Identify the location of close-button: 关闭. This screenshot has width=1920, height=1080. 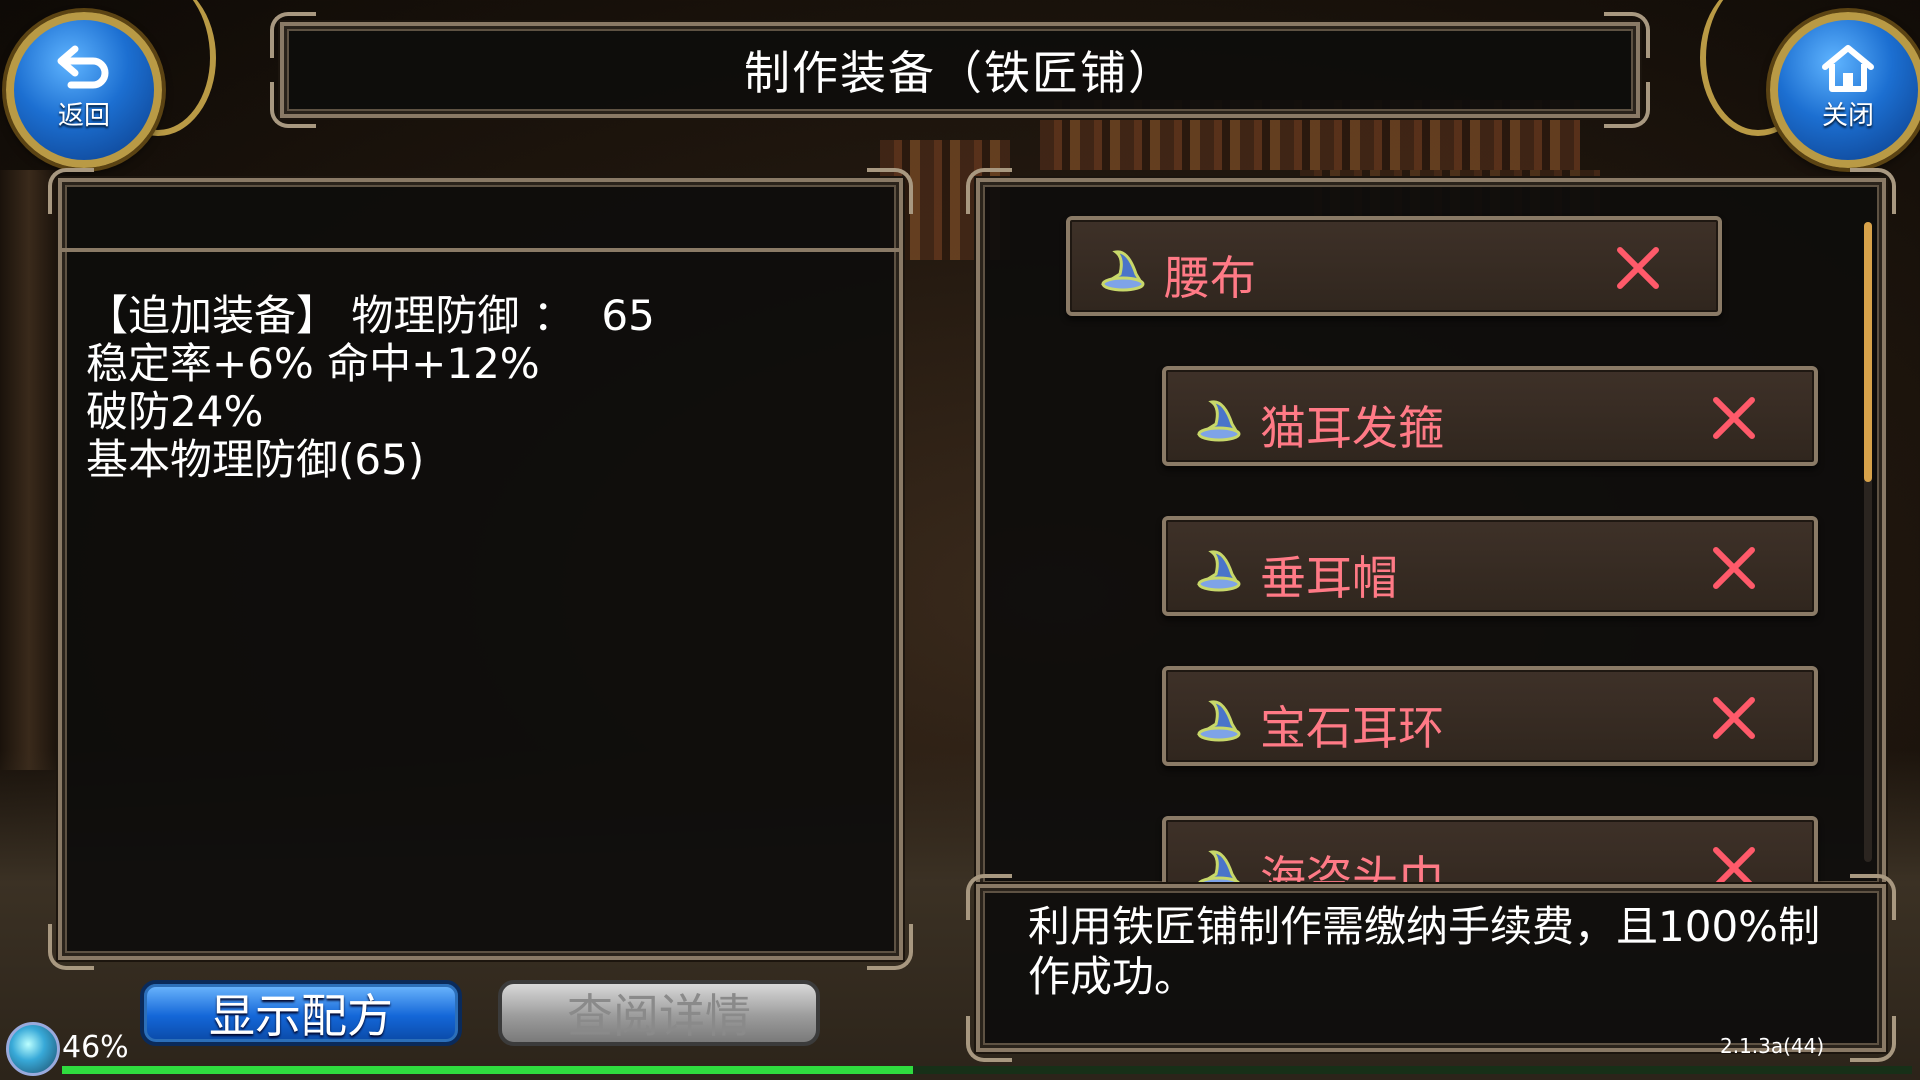
(1845, 90).